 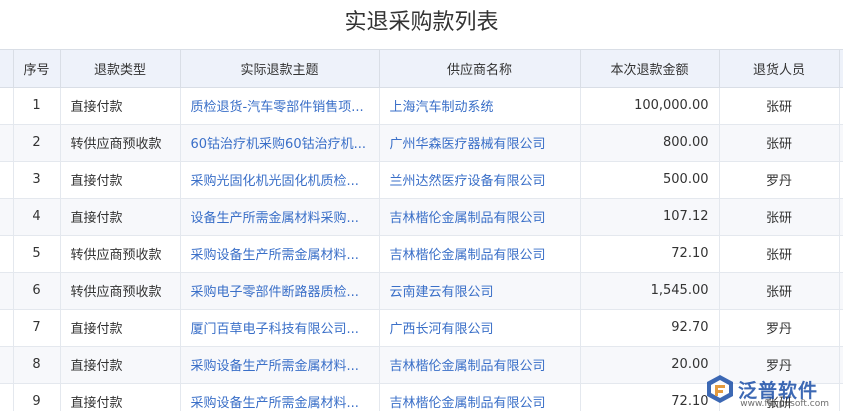 I want to click on fanpu-logo-icon, so click(x=720, y=389).